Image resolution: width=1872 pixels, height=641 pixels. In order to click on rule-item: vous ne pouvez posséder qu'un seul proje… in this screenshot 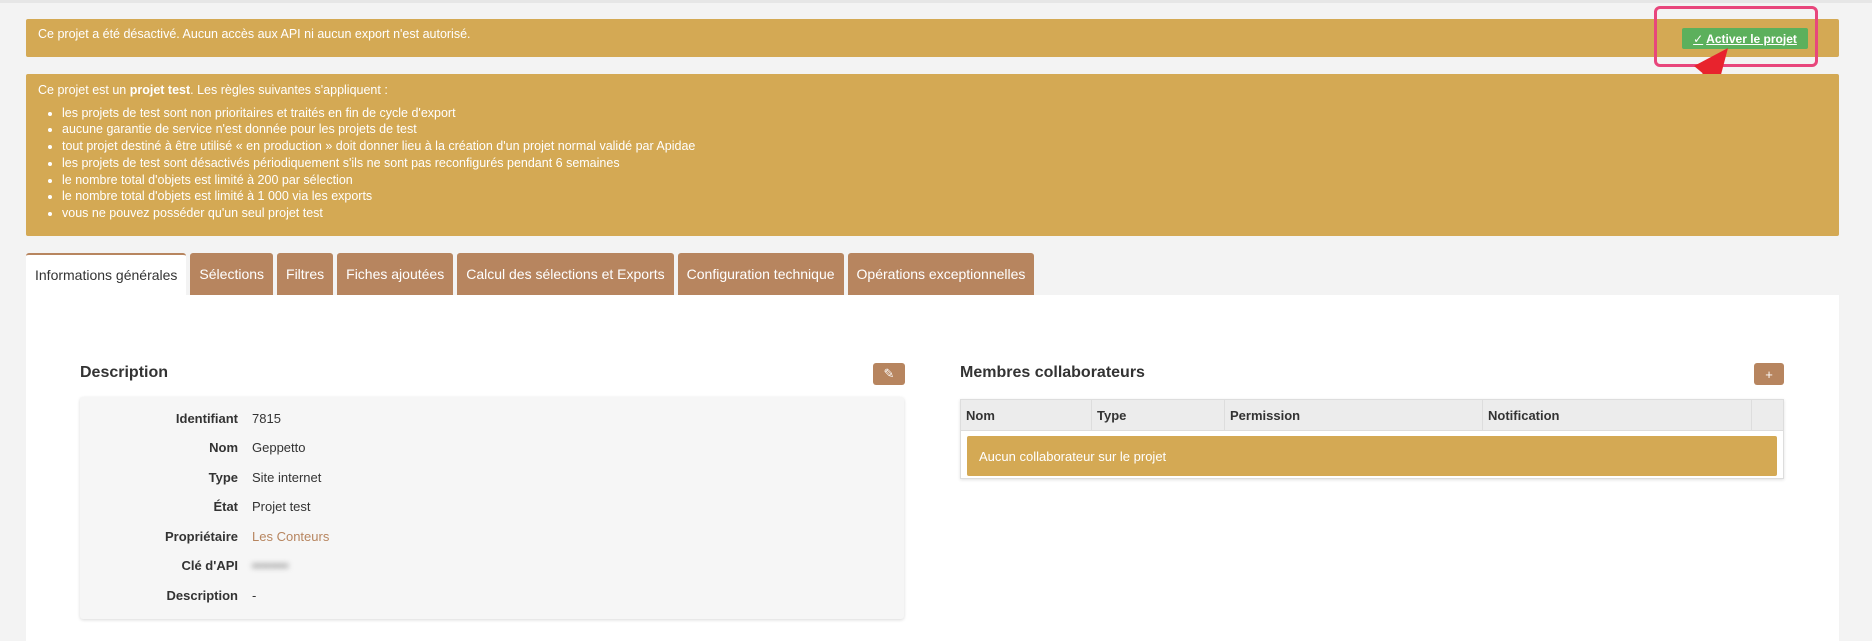, I will do `click(944, 213)`.